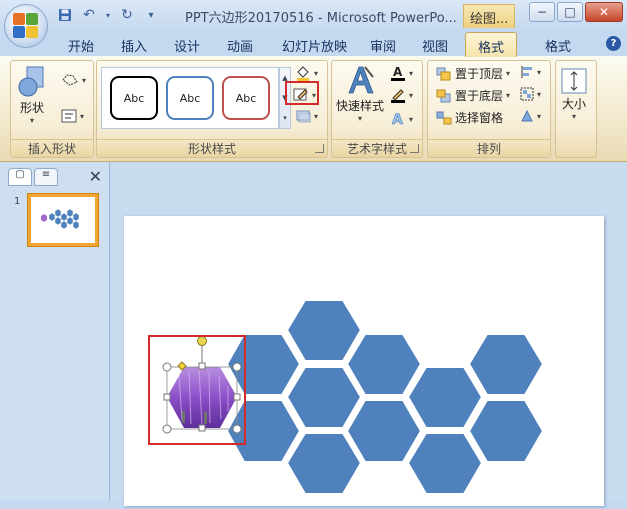  Describe the element at coordinates (52, 148) in the screenshot. I see `insert-shapes-label: 插入形状` at that location.